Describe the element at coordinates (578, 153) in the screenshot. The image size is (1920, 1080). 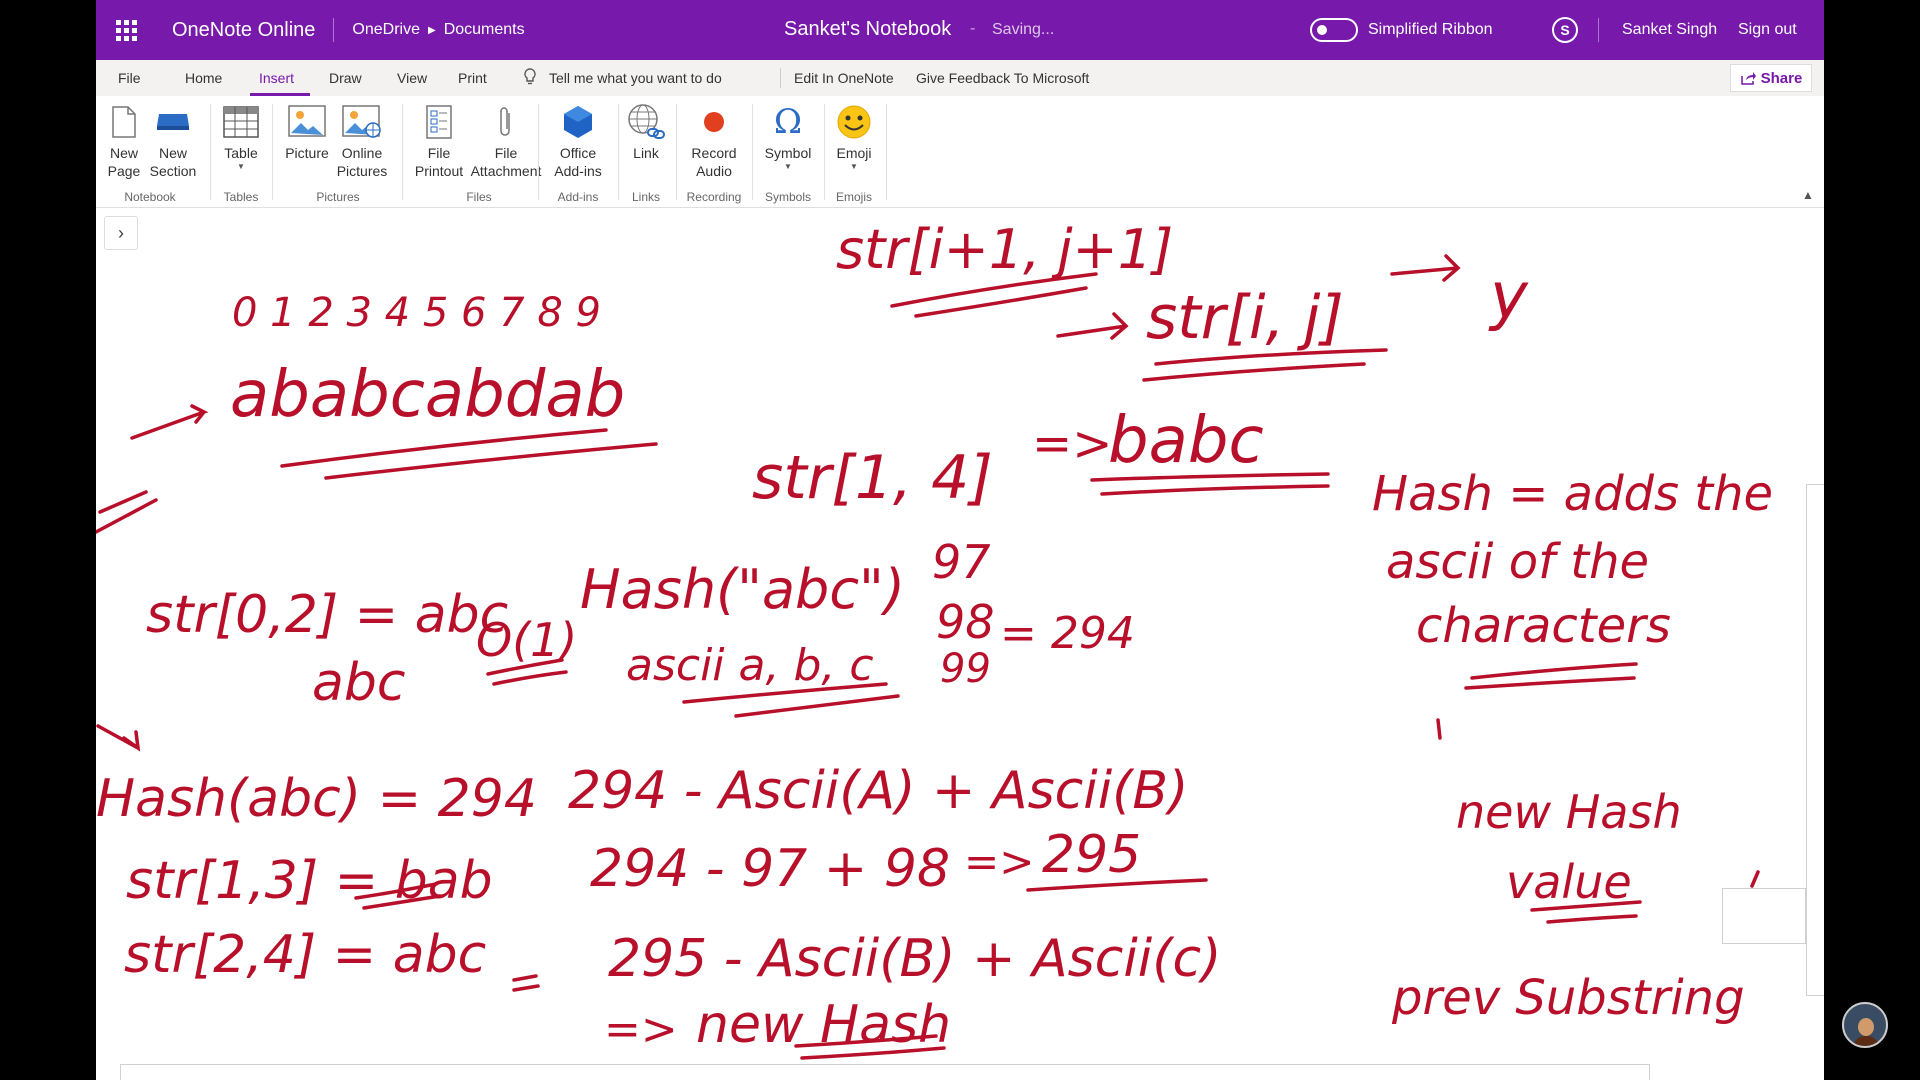
I see `office-addins-label-1: Office` at that location.